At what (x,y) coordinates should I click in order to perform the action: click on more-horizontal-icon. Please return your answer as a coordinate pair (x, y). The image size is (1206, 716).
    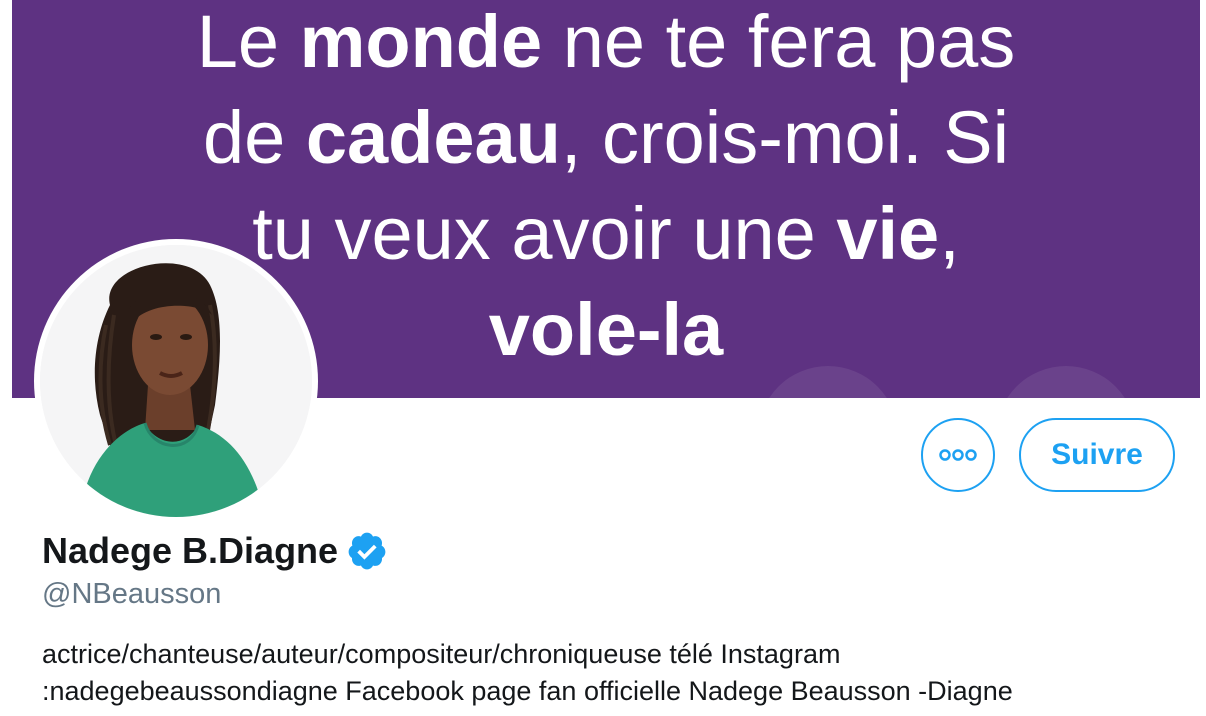
    Looking at the image, I should click on (958, 455).